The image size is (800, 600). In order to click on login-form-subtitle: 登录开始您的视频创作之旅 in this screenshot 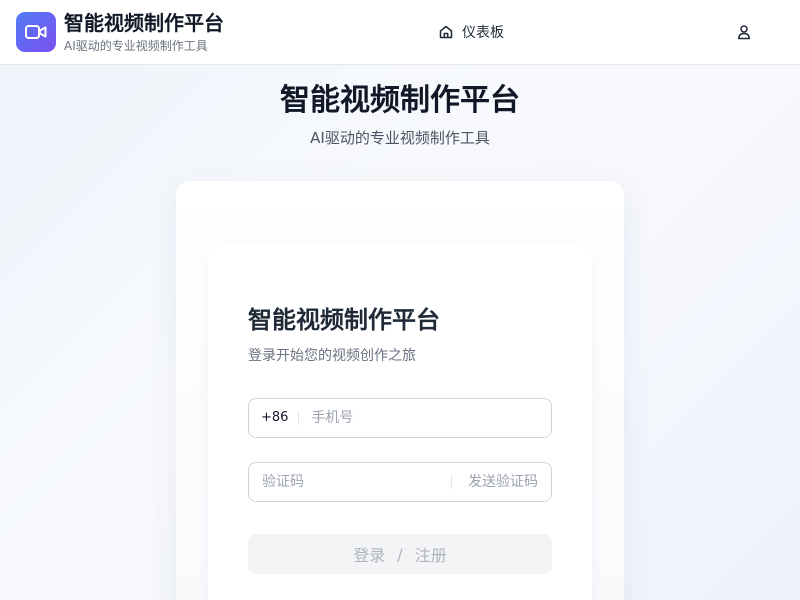, I will do `click(332, 356)`.